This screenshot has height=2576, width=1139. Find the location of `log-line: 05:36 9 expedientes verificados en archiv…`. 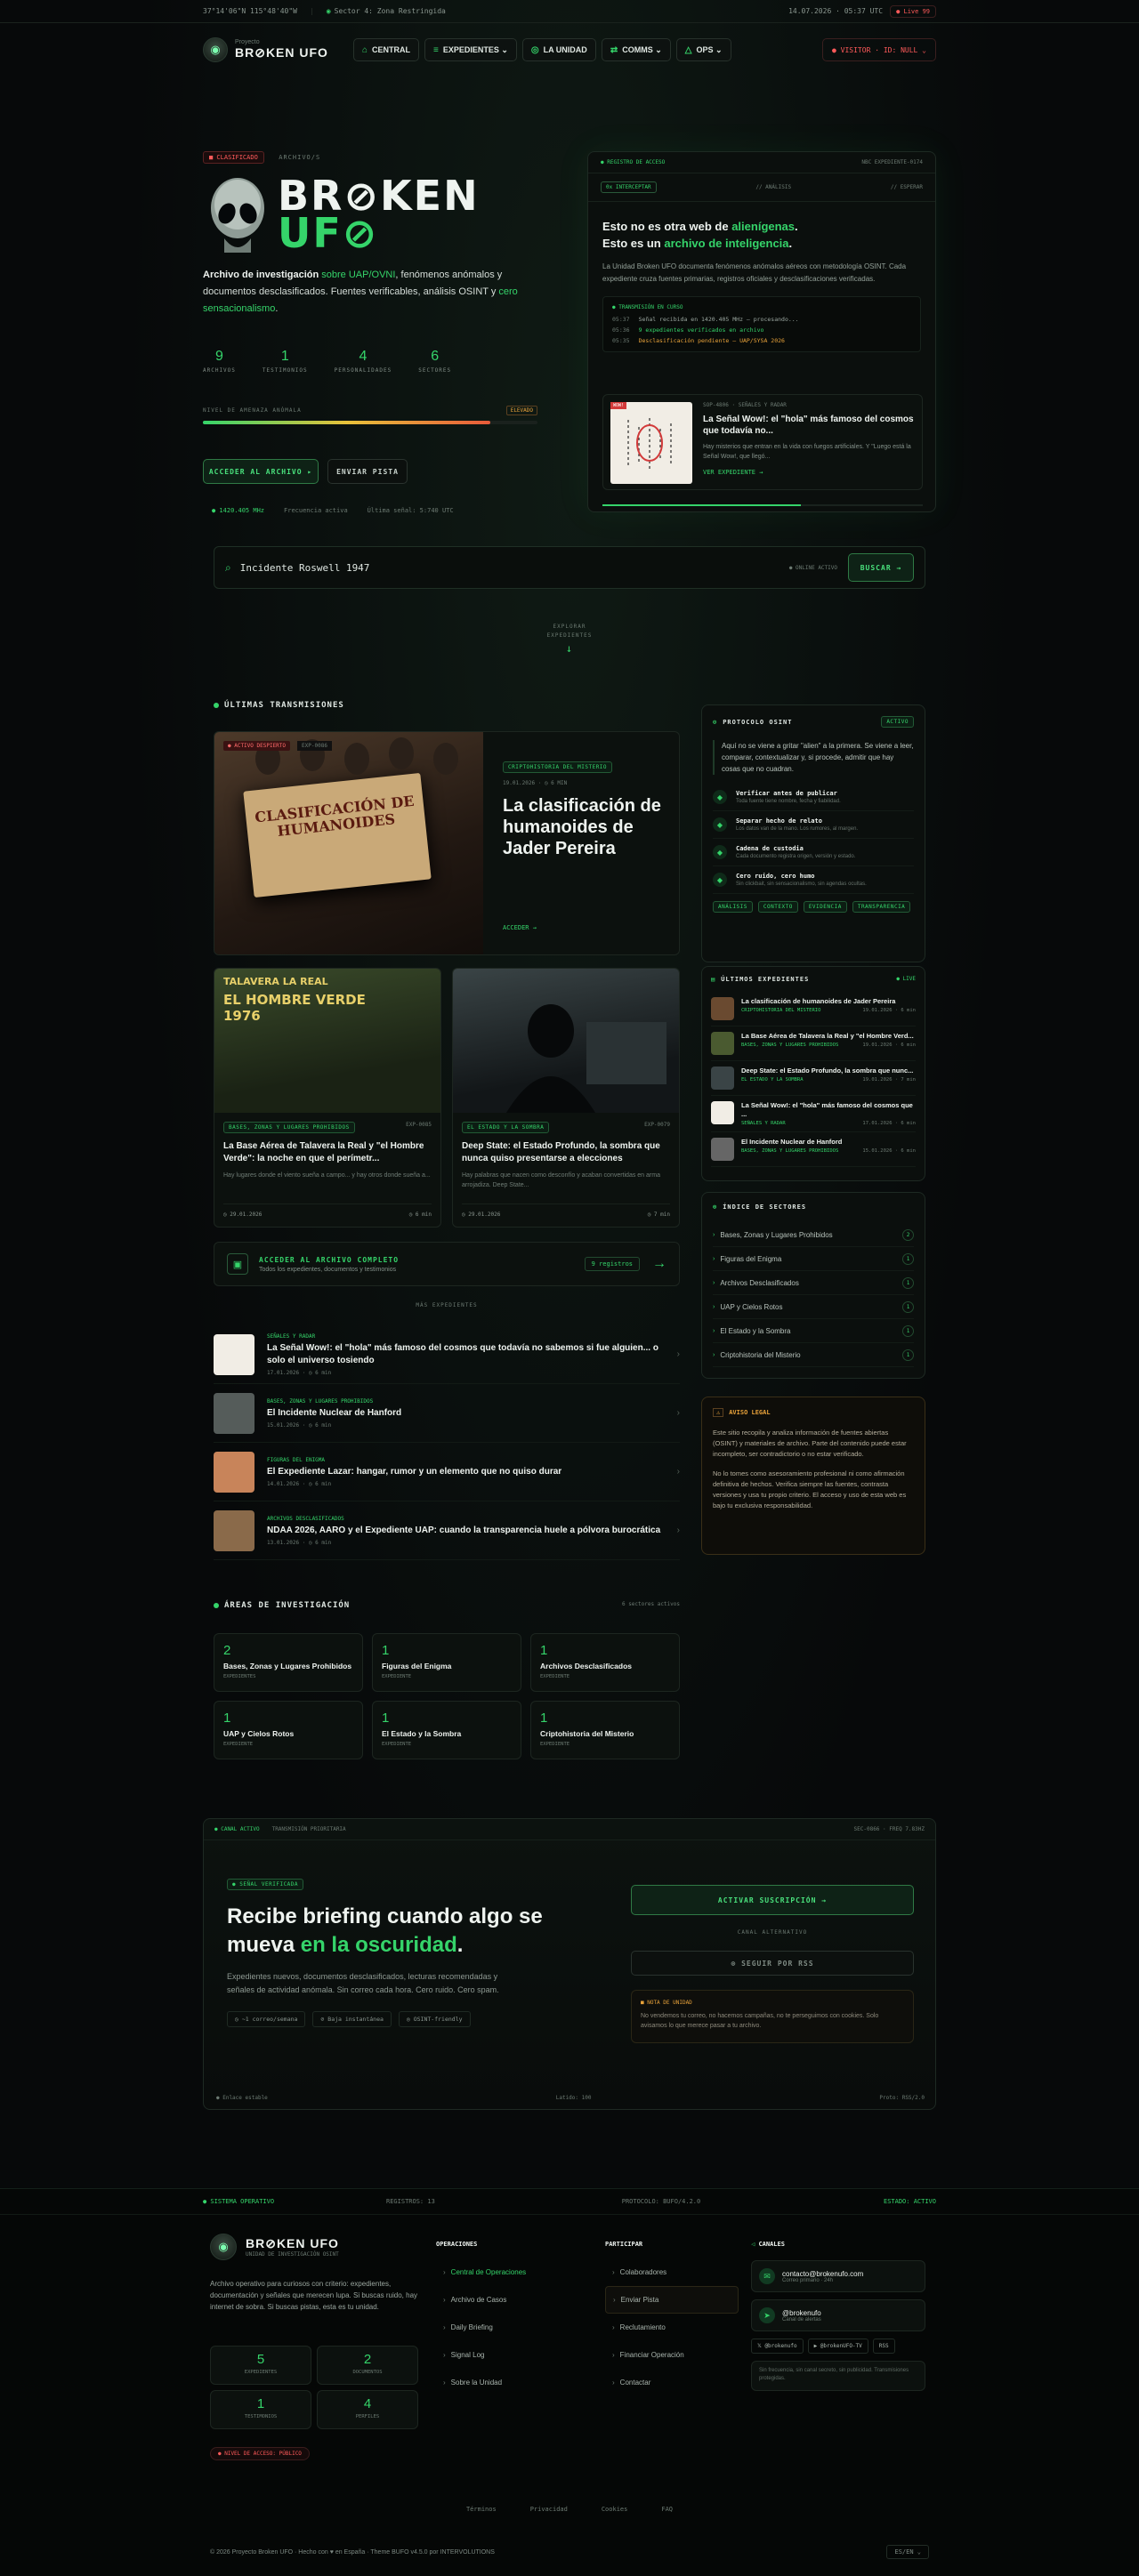

log-line: 05:36 9 expedientes verificados en archiv… is located at coordinates (688, 330).